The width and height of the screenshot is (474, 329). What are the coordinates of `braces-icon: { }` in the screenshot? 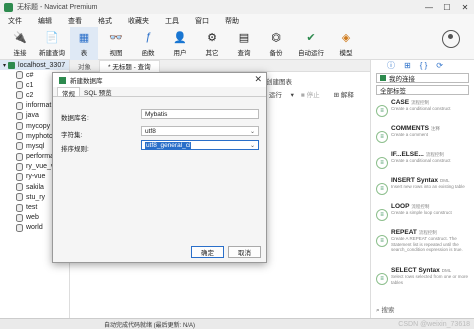 It's located at (424, 65).